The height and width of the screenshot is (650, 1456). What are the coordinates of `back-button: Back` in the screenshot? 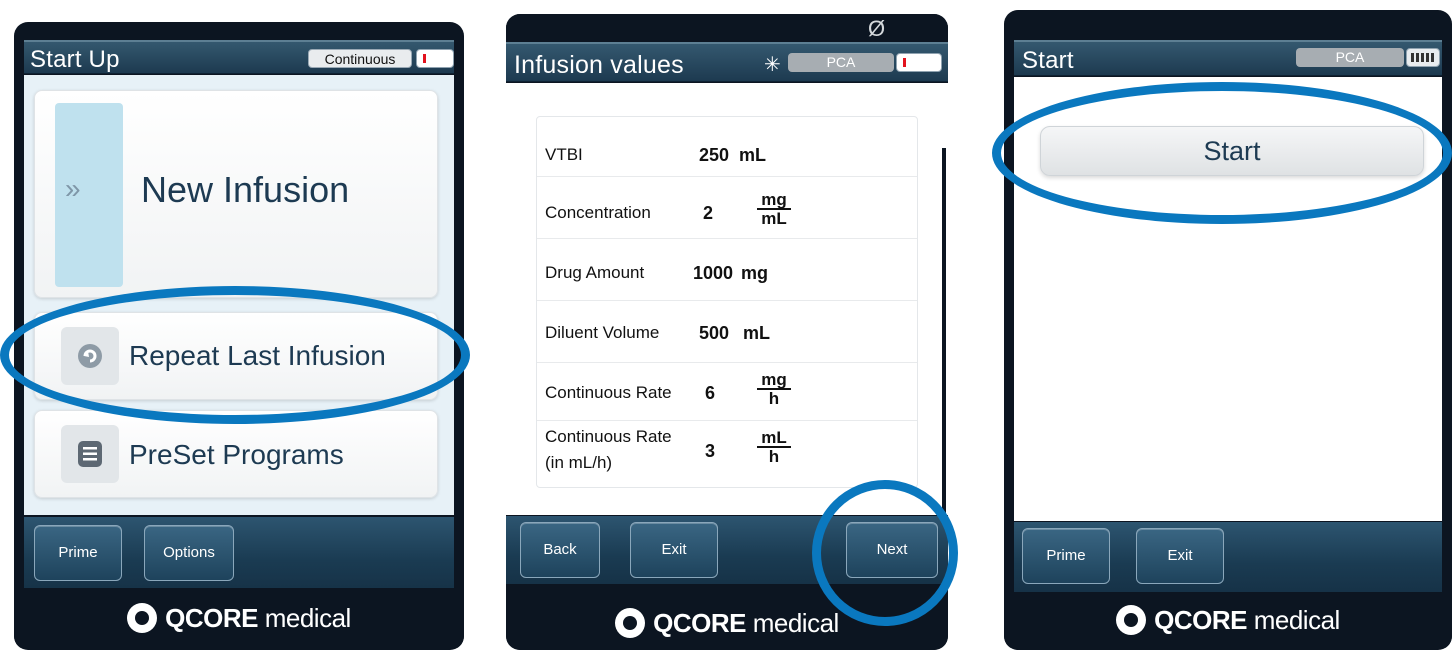 It's located at (560, 550).